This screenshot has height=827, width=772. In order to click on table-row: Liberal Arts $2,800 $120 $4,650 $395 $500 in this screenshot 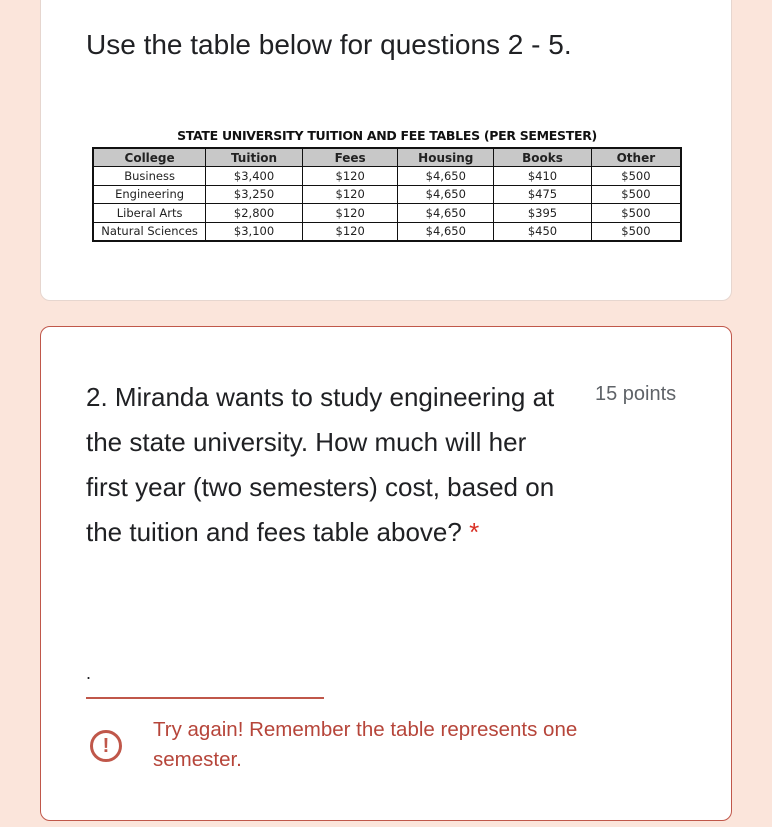, I will do `click(387, 213)`.